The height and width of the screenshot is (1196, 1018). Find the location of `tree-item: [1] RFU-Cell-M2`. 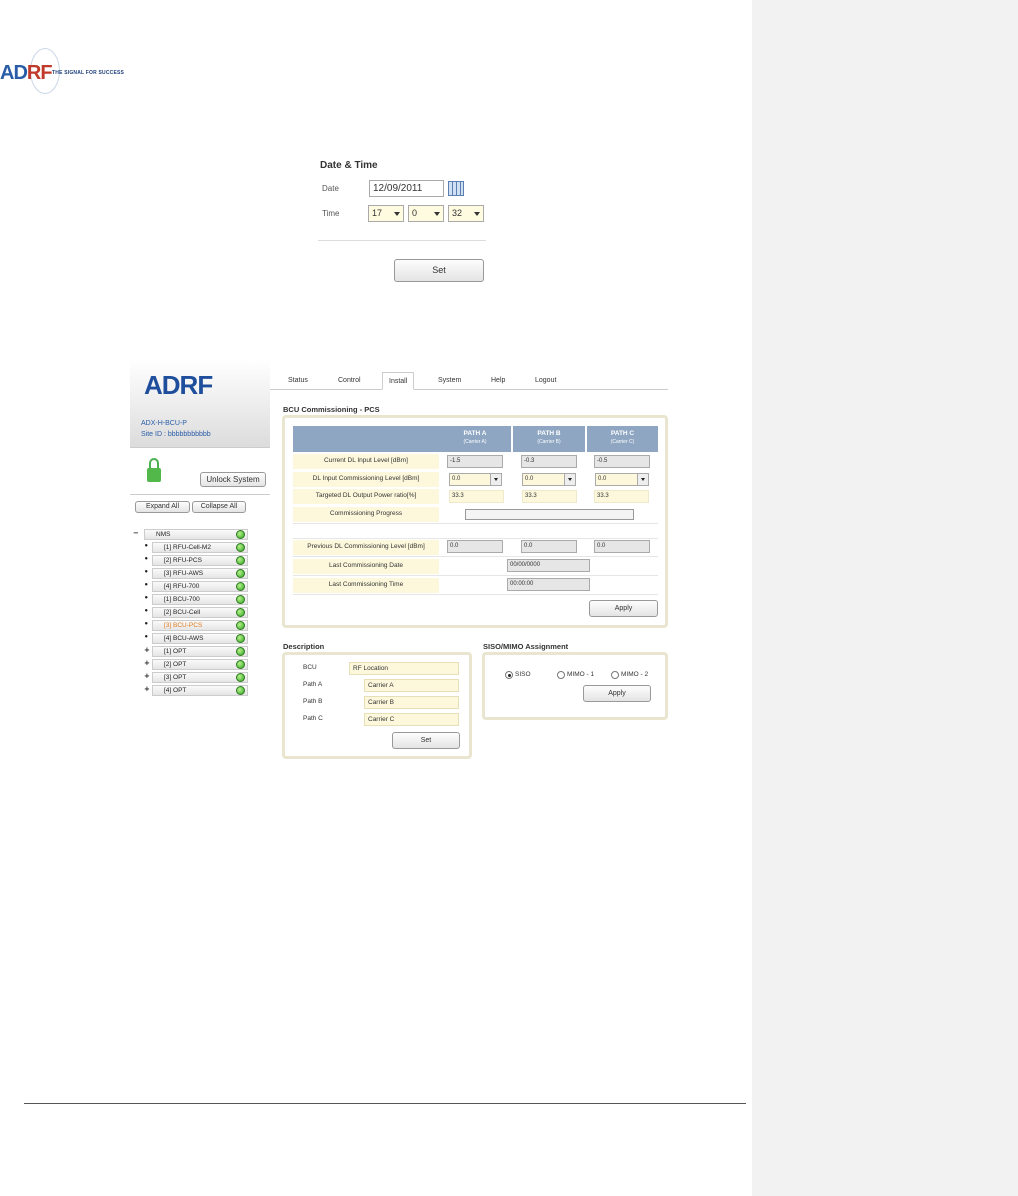

tree-item: [1] RFU-Cell-M2 is located at coordinates (200, 547).